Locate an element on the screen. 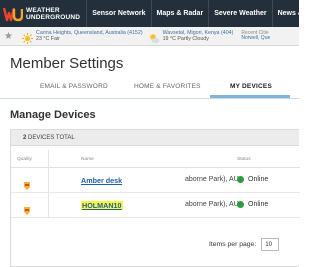 The image size is (320, 267). nav-maps-radar: Maps & Radar is located at coordinates (179, 13).